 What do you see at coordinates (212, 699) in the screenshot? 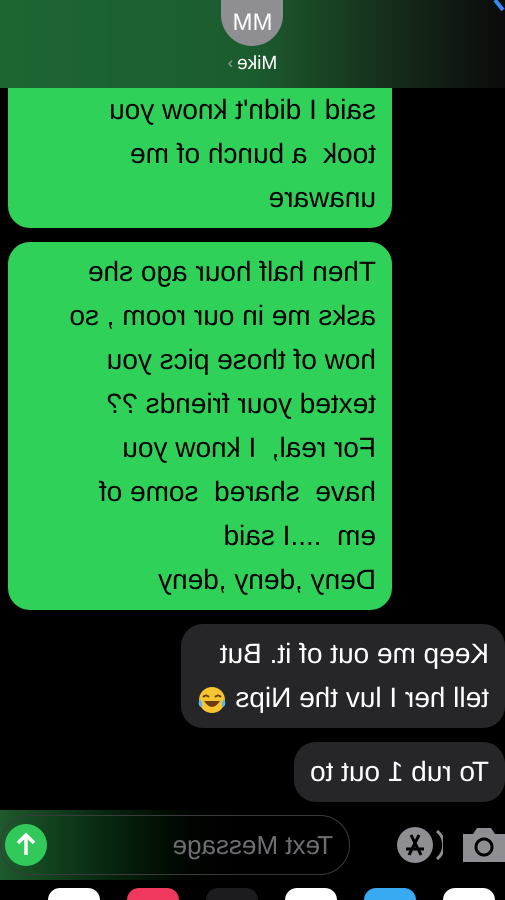
I see `laughing-emoji-icon` at bounding box center [212, 699].